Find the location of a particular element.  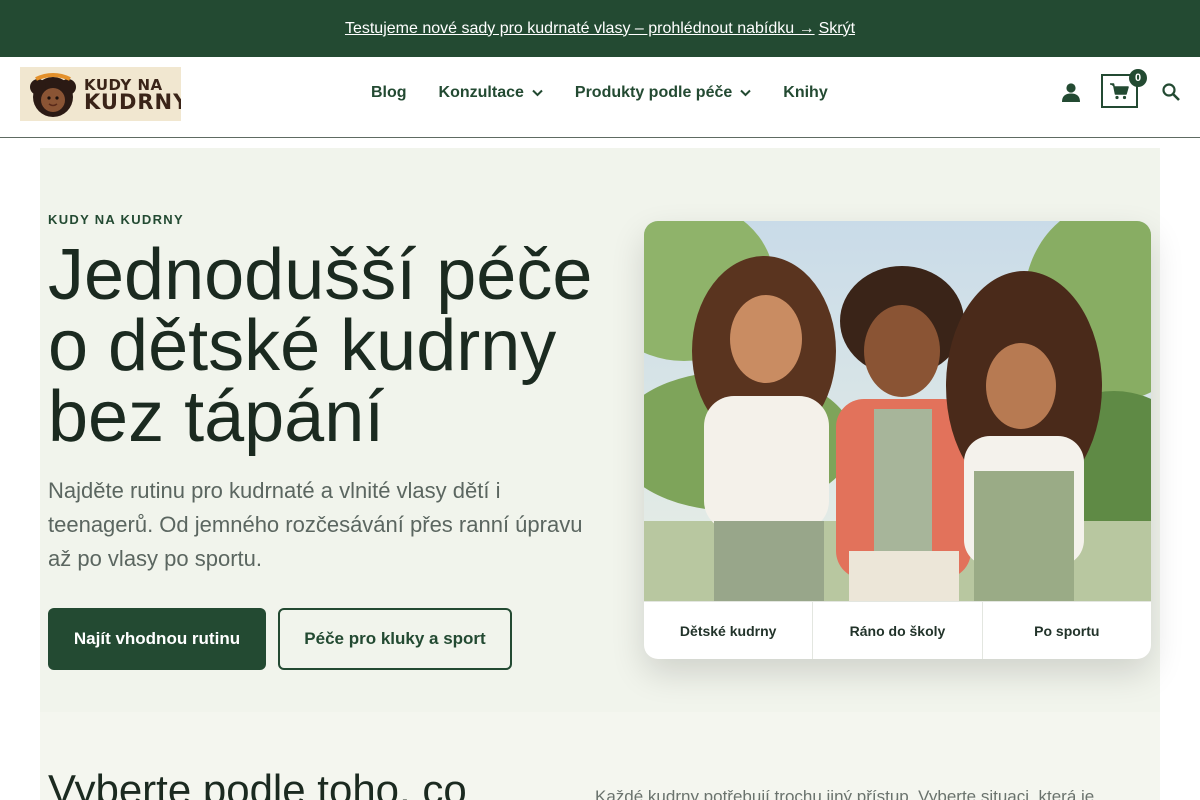

user-icon is located at coordinates (1071, 92).